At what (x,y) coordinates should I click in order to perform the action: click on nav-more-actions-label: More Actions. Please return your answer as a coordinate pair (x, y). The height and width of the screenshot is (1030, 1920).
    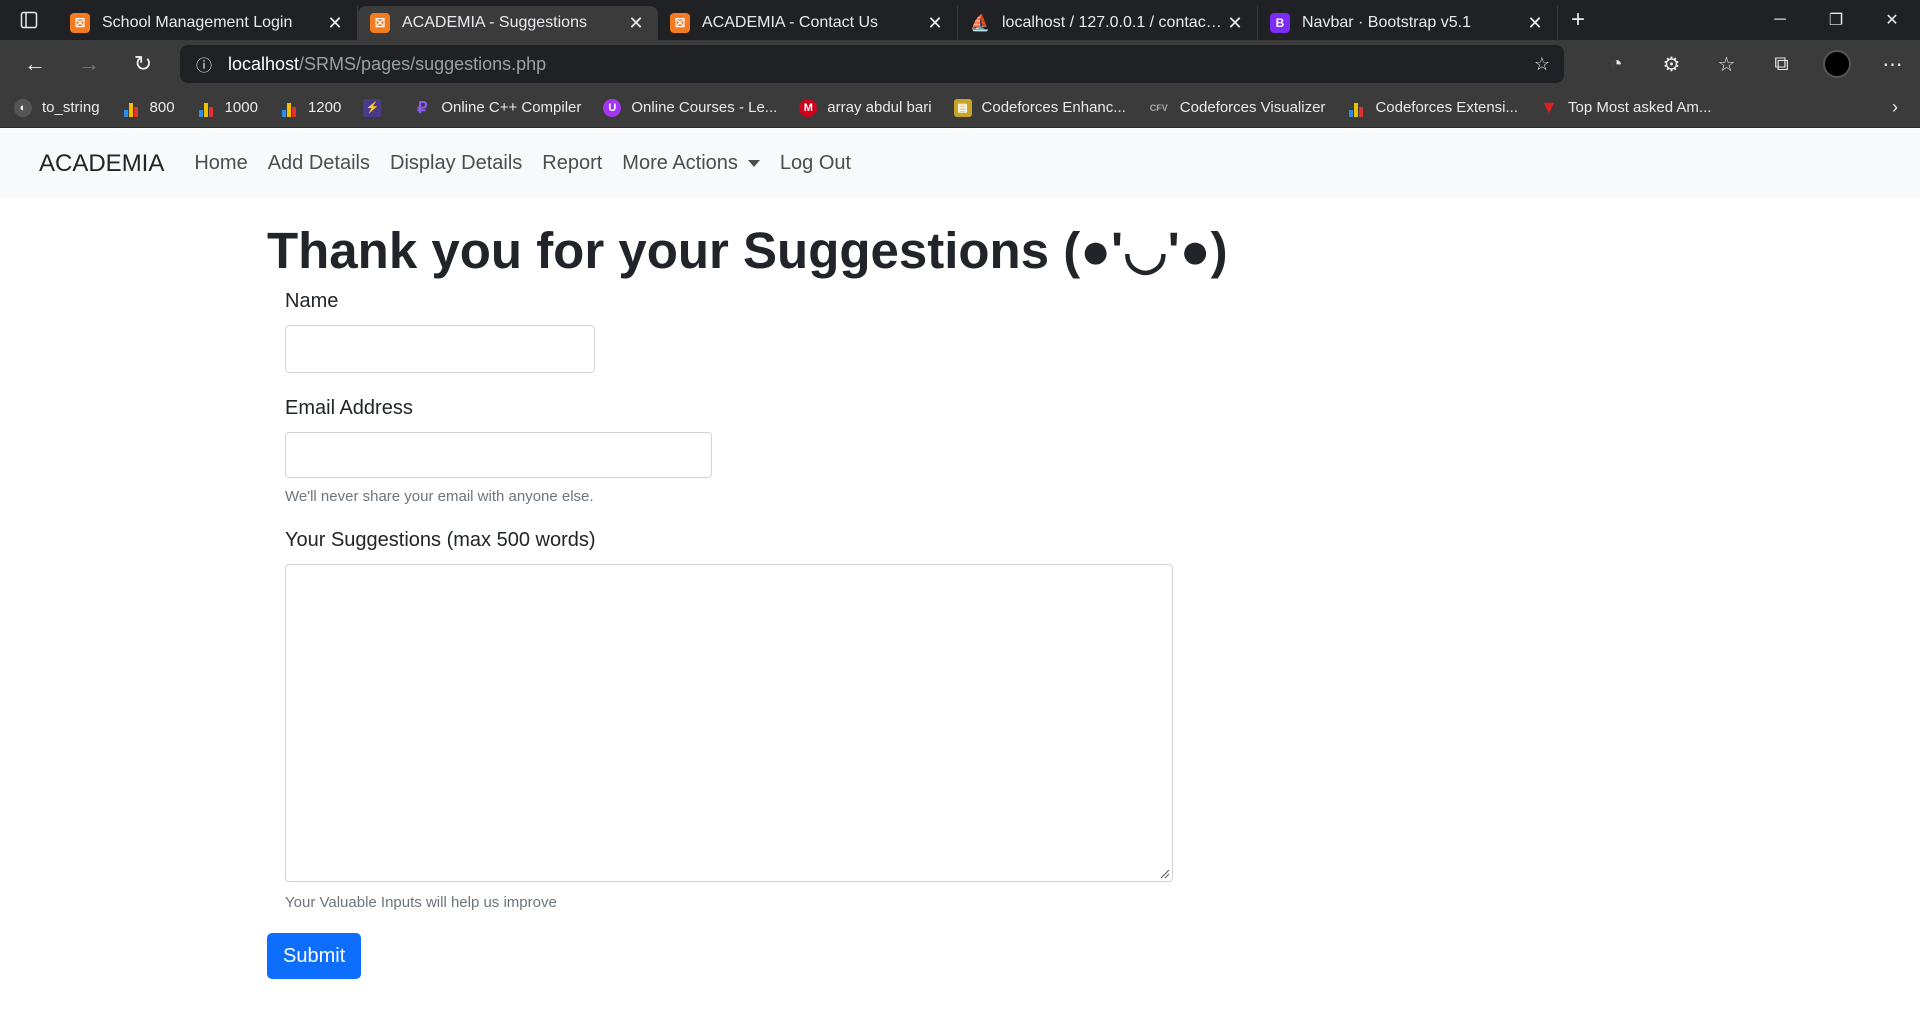
    Looking at the image, I should click on (680, 163).